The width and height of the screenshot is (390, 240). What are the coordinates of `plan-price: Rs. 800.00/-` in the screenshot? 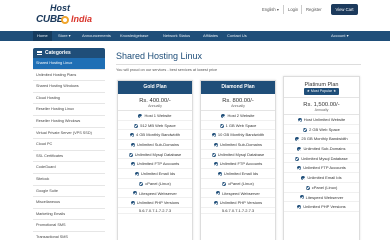 It's located at (238, 101).